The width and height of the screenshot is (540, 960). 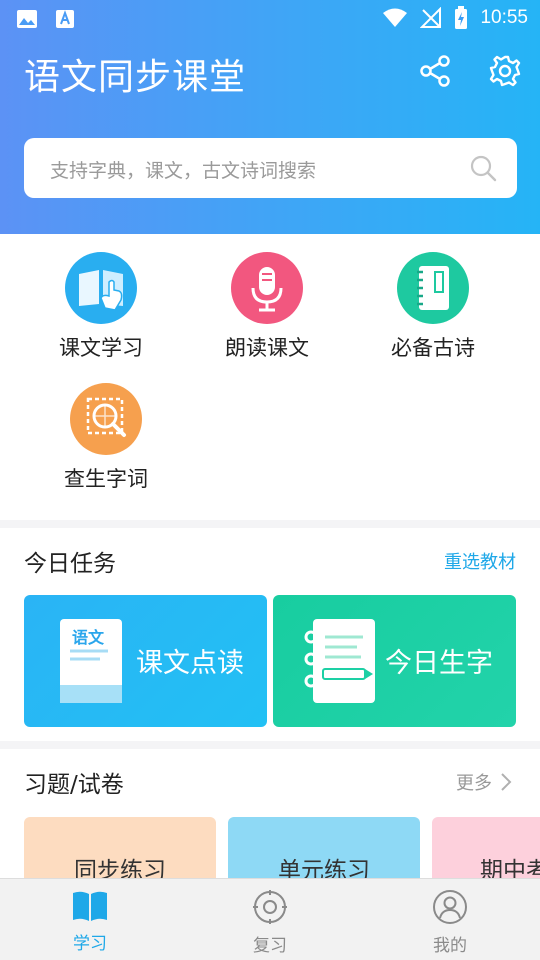 I want to click on battery-charging-icon, so click(x=461, y=17).